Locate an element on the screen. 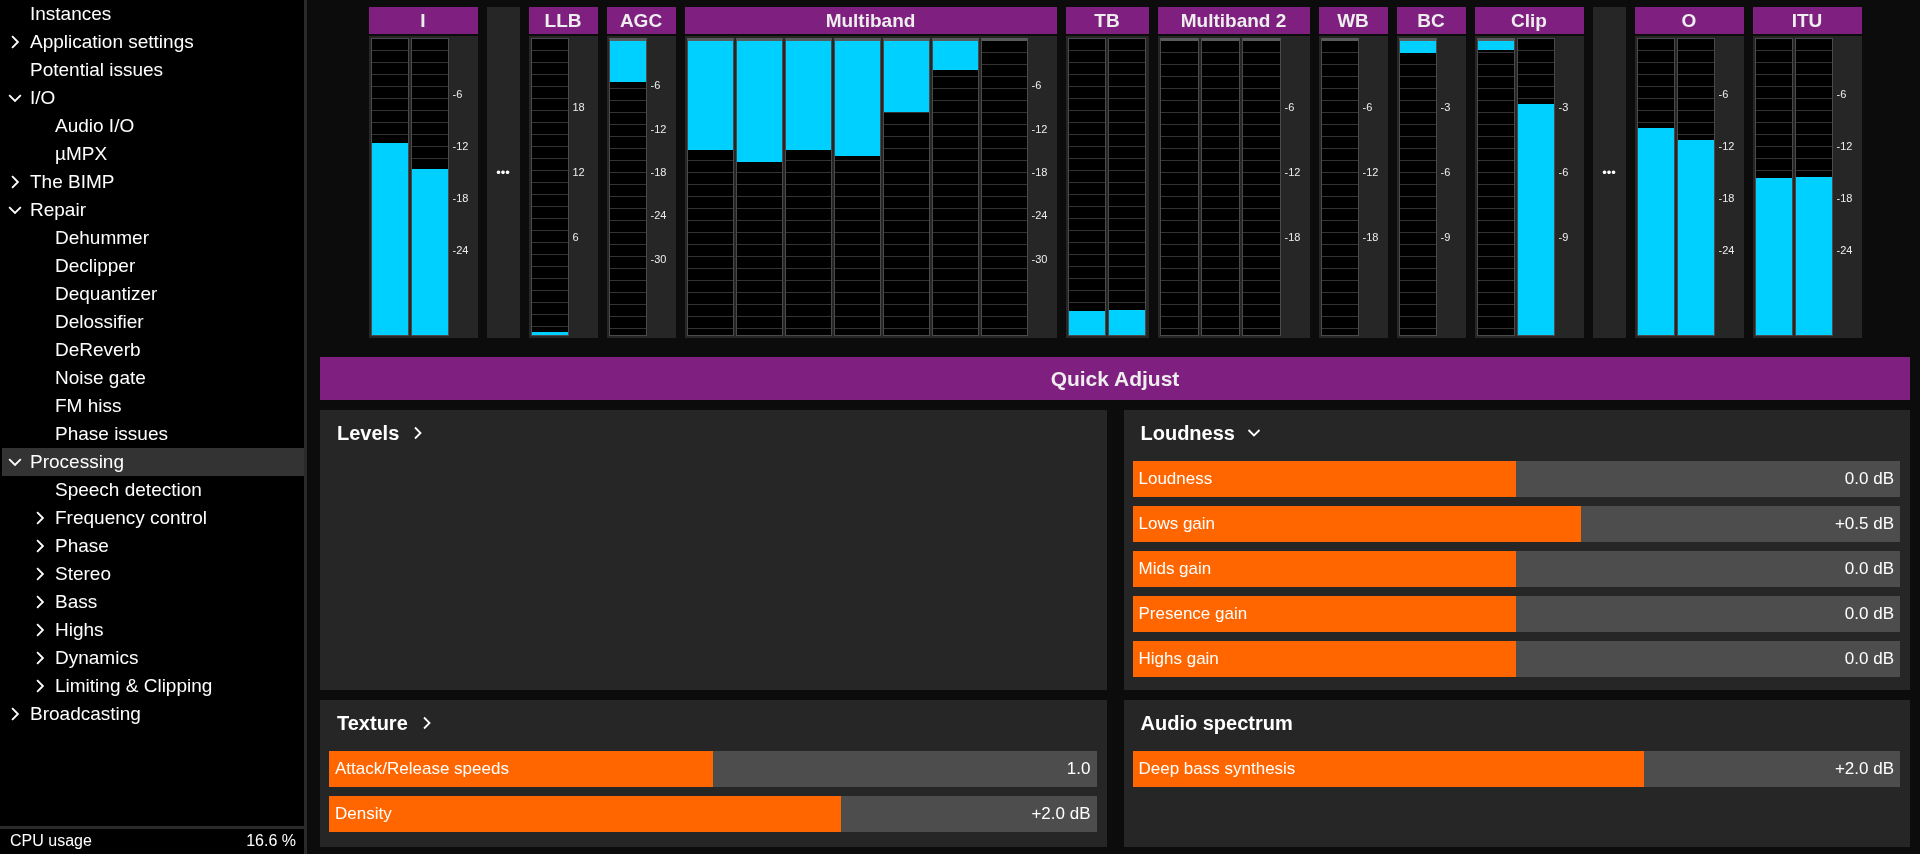 The height and width of the screenshot is (854, 1920). panel-title: Loudness is located at coordinates (1187, 433).